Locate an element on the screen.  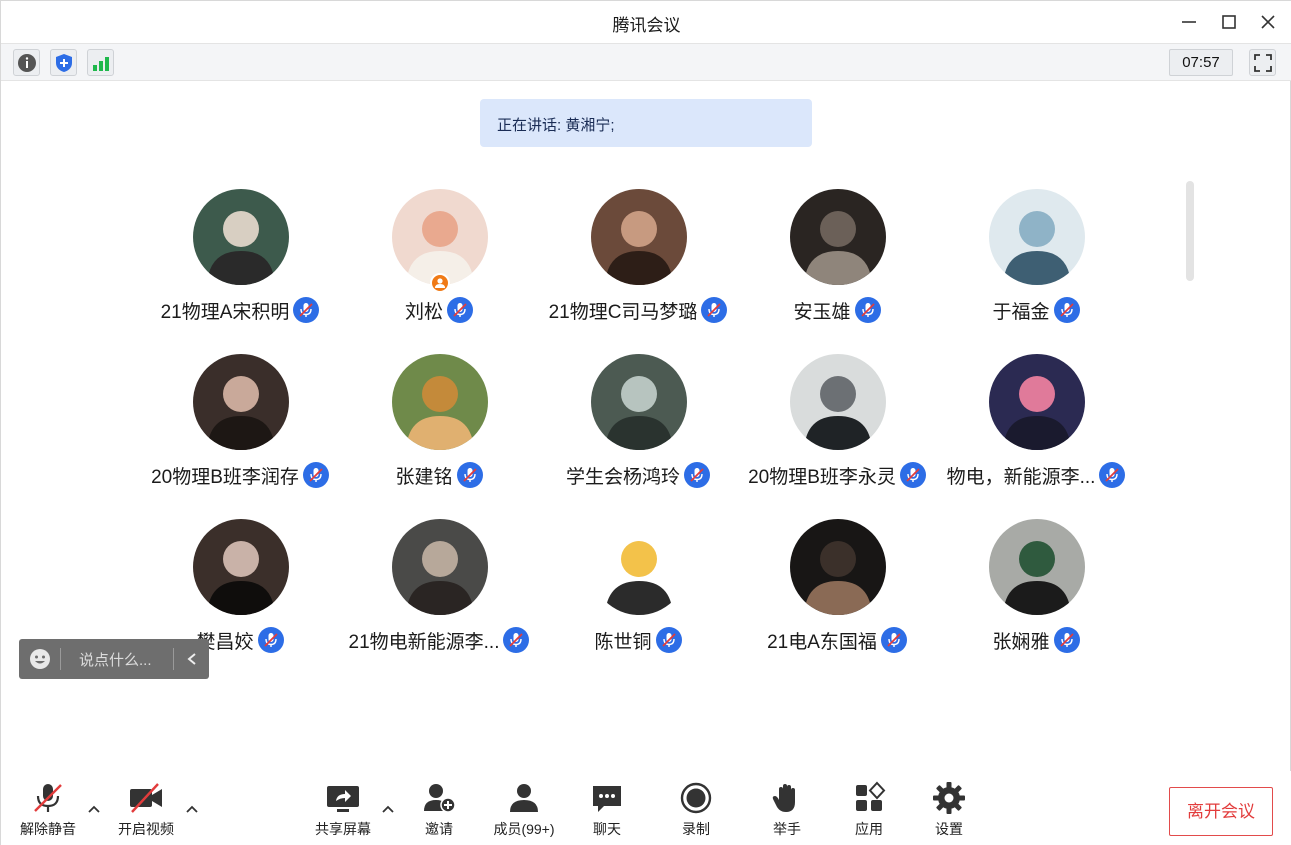
apps-label: 应用 is located at coordinates (869, 829).